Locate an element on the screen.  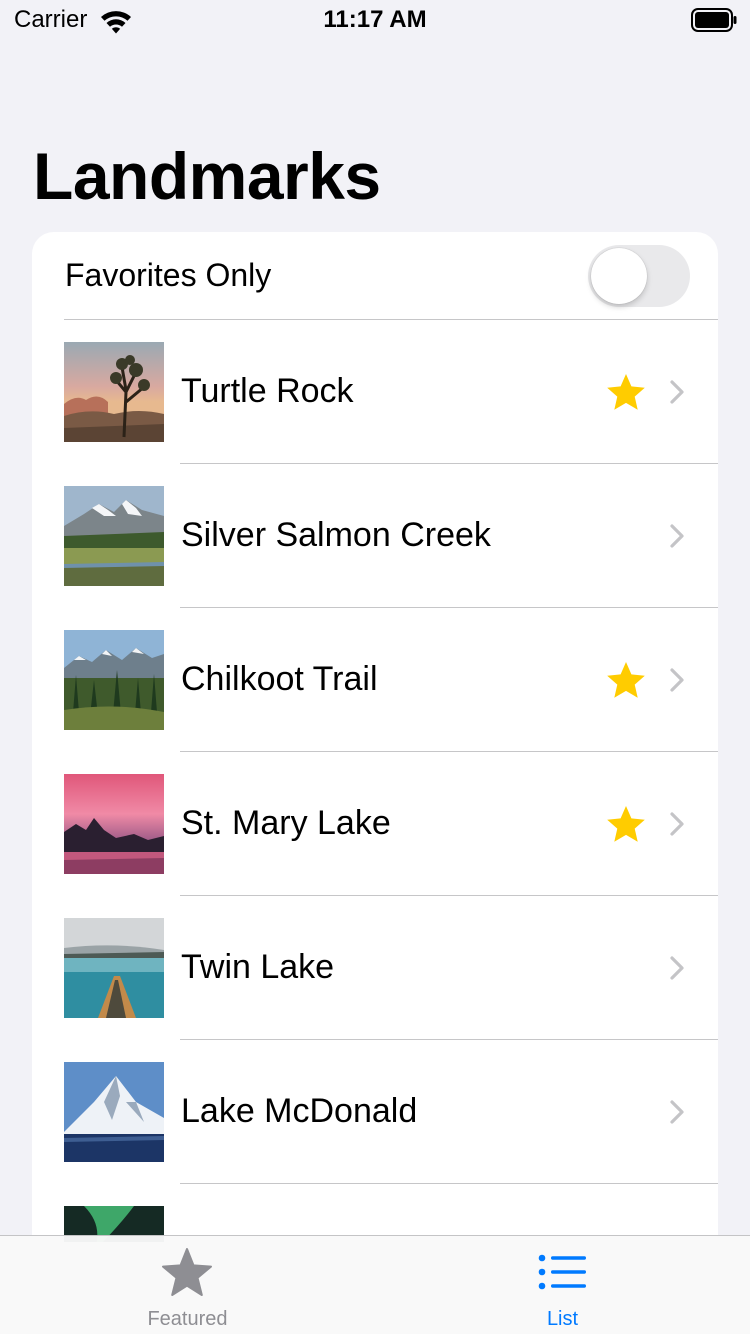
tab-list: List is located at coordinates (562, 1285).